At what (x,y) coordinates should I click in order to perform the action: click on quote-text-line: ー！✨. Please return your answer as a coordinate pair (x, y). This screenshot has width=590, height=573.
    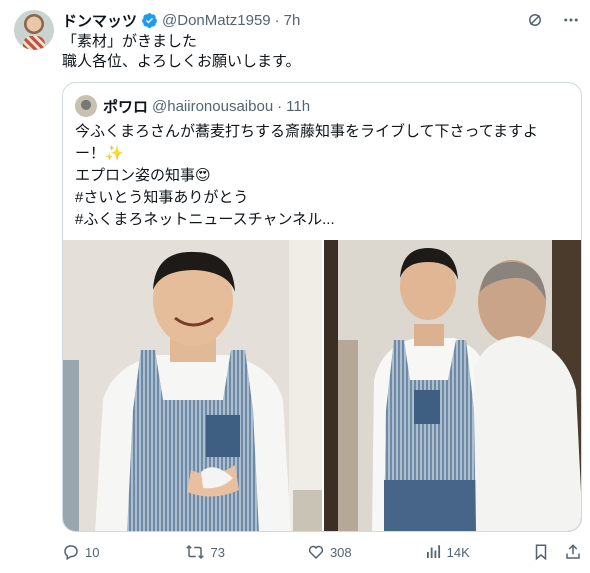
    Looking at the image, I should click on (99, 153).